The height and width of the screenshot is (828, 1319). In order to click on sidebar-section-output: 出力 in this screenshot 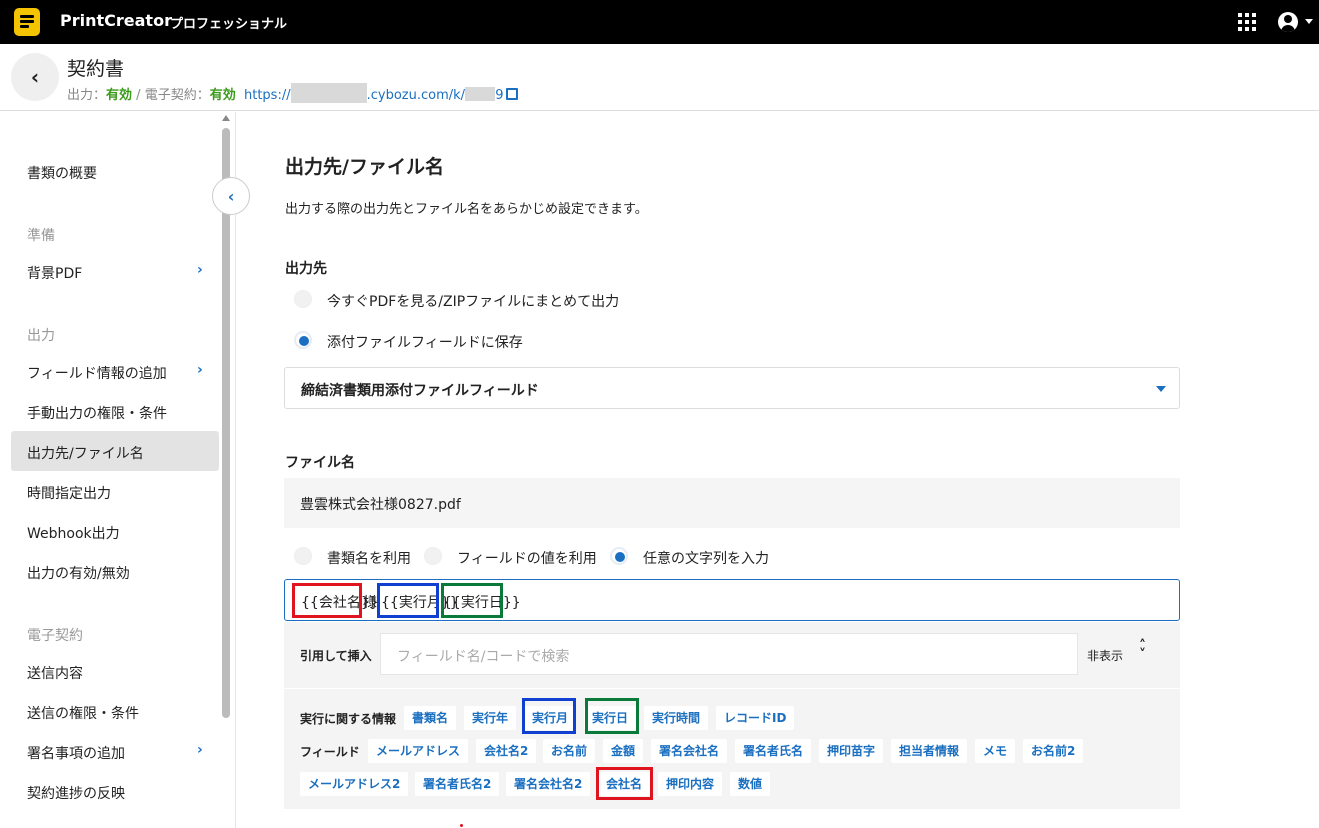, I will do `click(41, 336)`.